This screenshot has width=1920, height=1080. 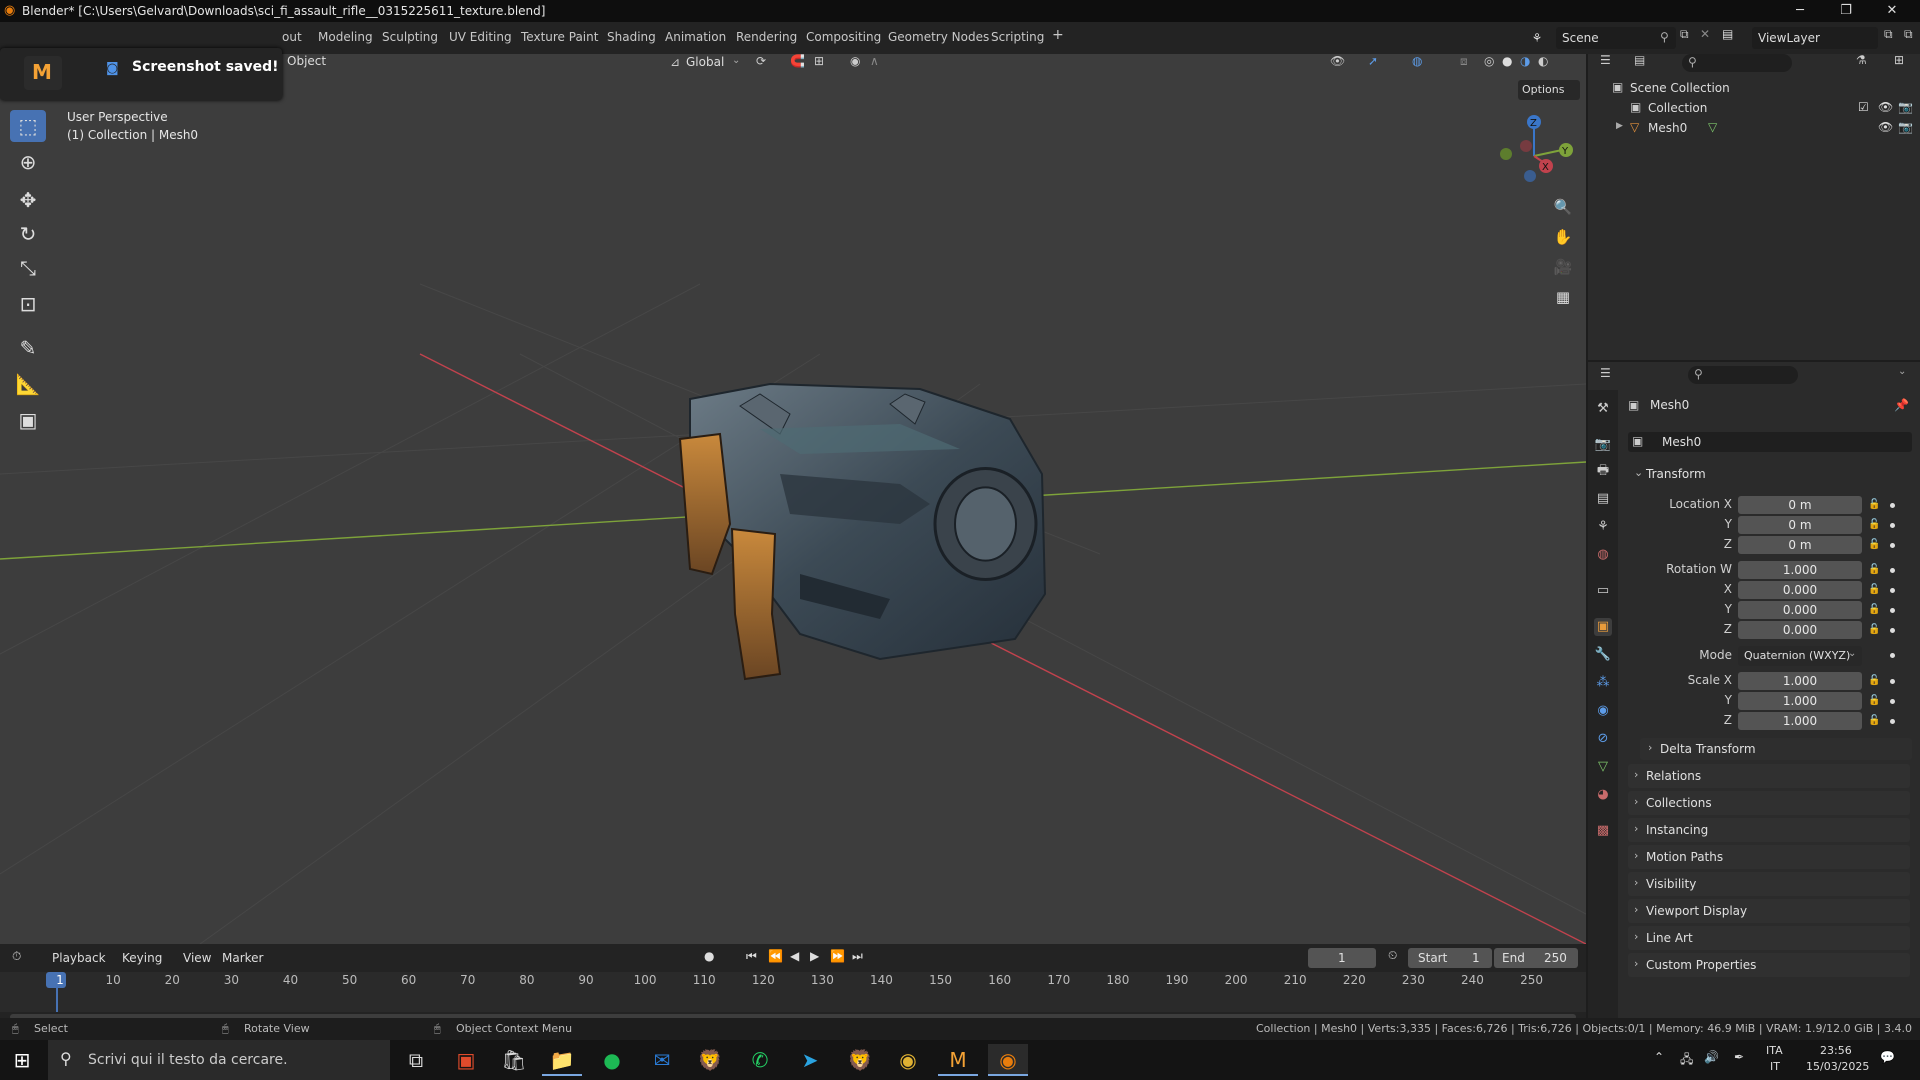 I want to click on pivot-icon: ⟳, so click(x=761, y=61).